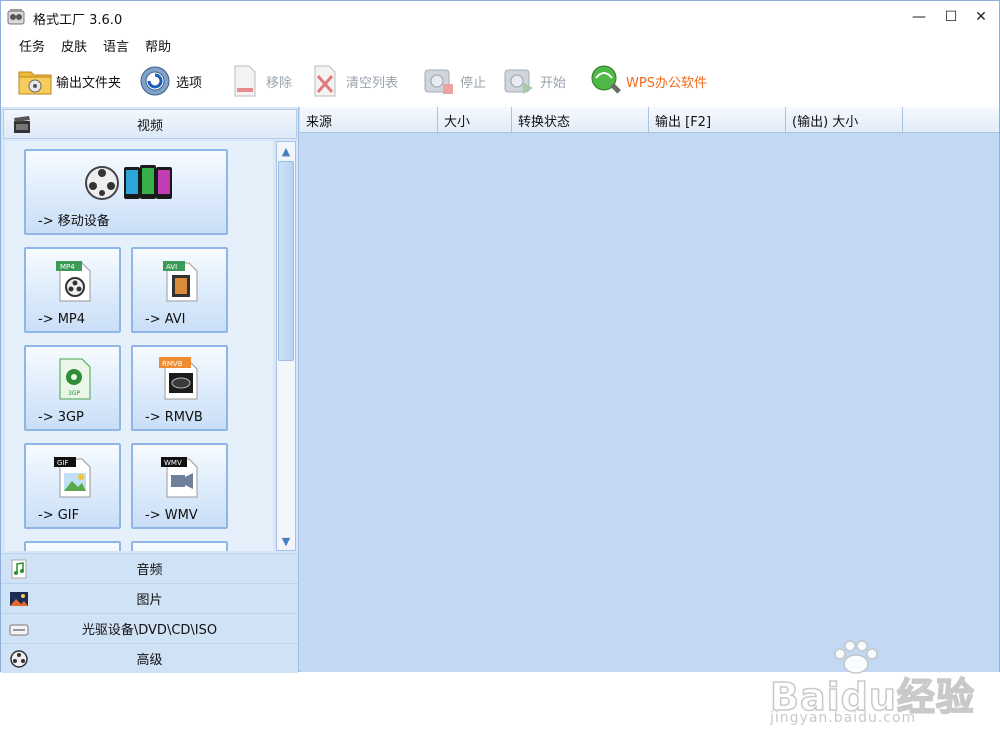  I want to click on column-output: 输出 [F2], so click(717, 120).